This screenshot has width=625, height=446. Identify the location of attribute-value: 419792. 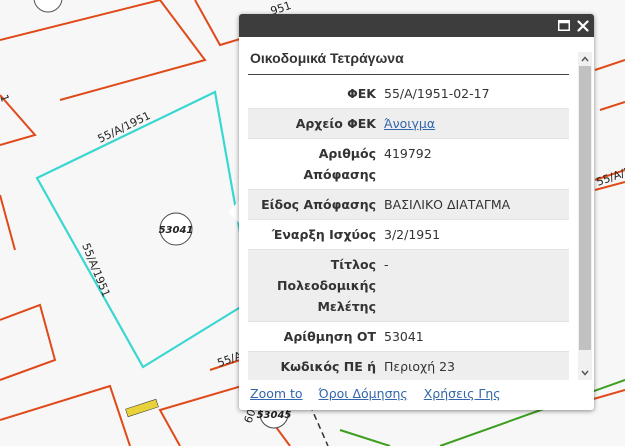
(408, 153).